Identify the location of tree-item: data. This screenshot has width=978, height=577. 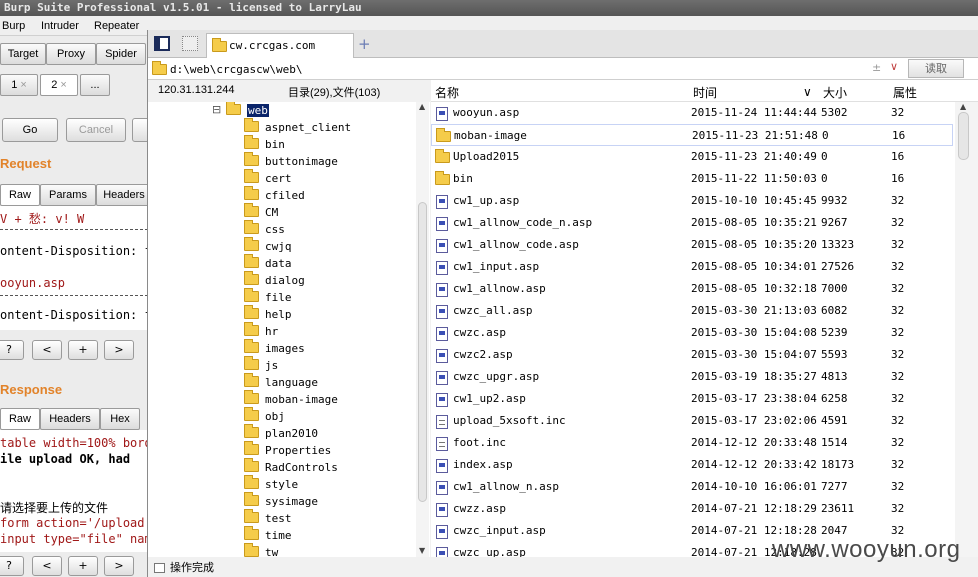
(268, 263).